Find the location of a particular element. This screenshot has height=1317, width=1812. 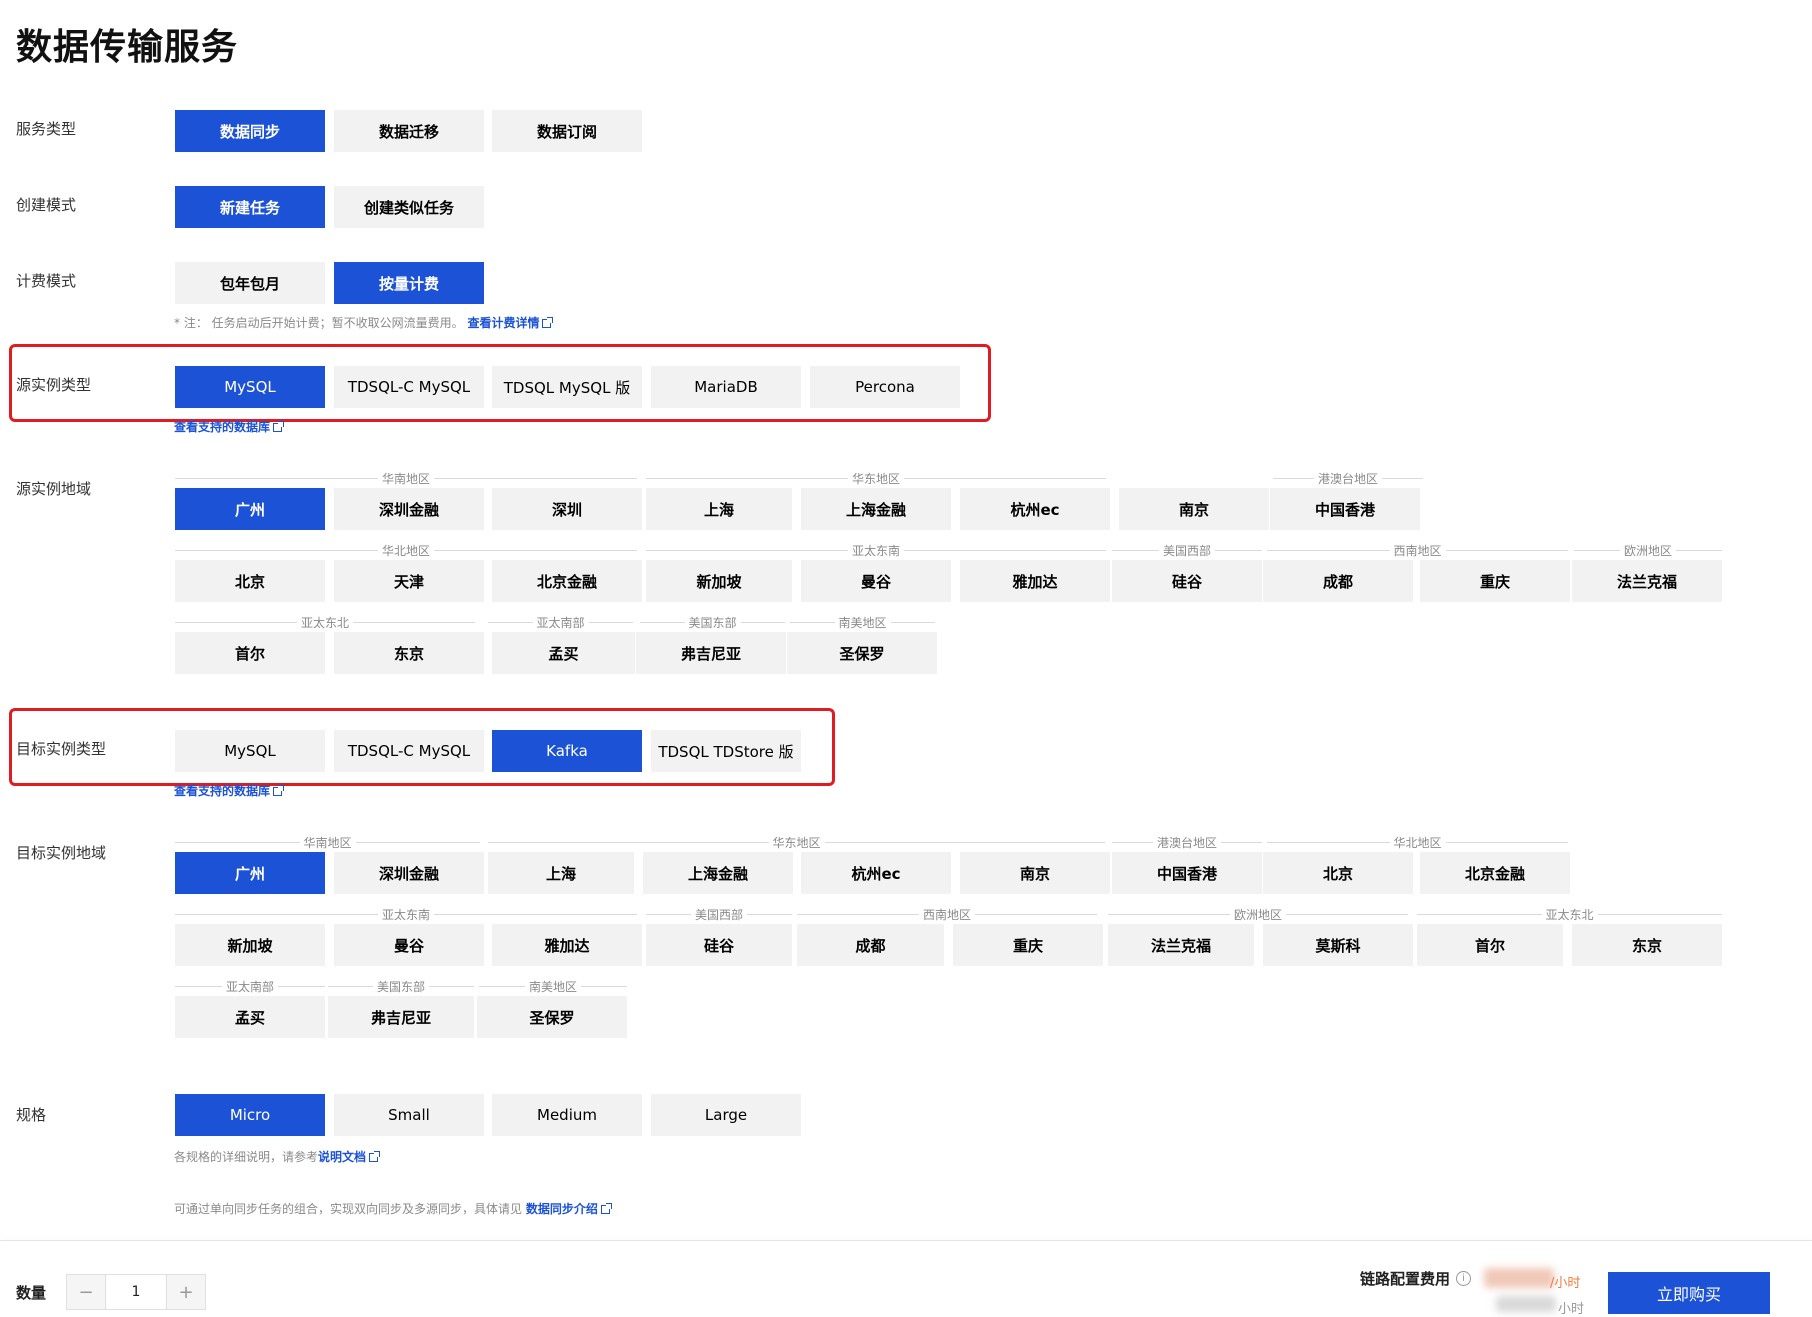

original-price-unit: 小时 is located at coordinates (1571, 1309).